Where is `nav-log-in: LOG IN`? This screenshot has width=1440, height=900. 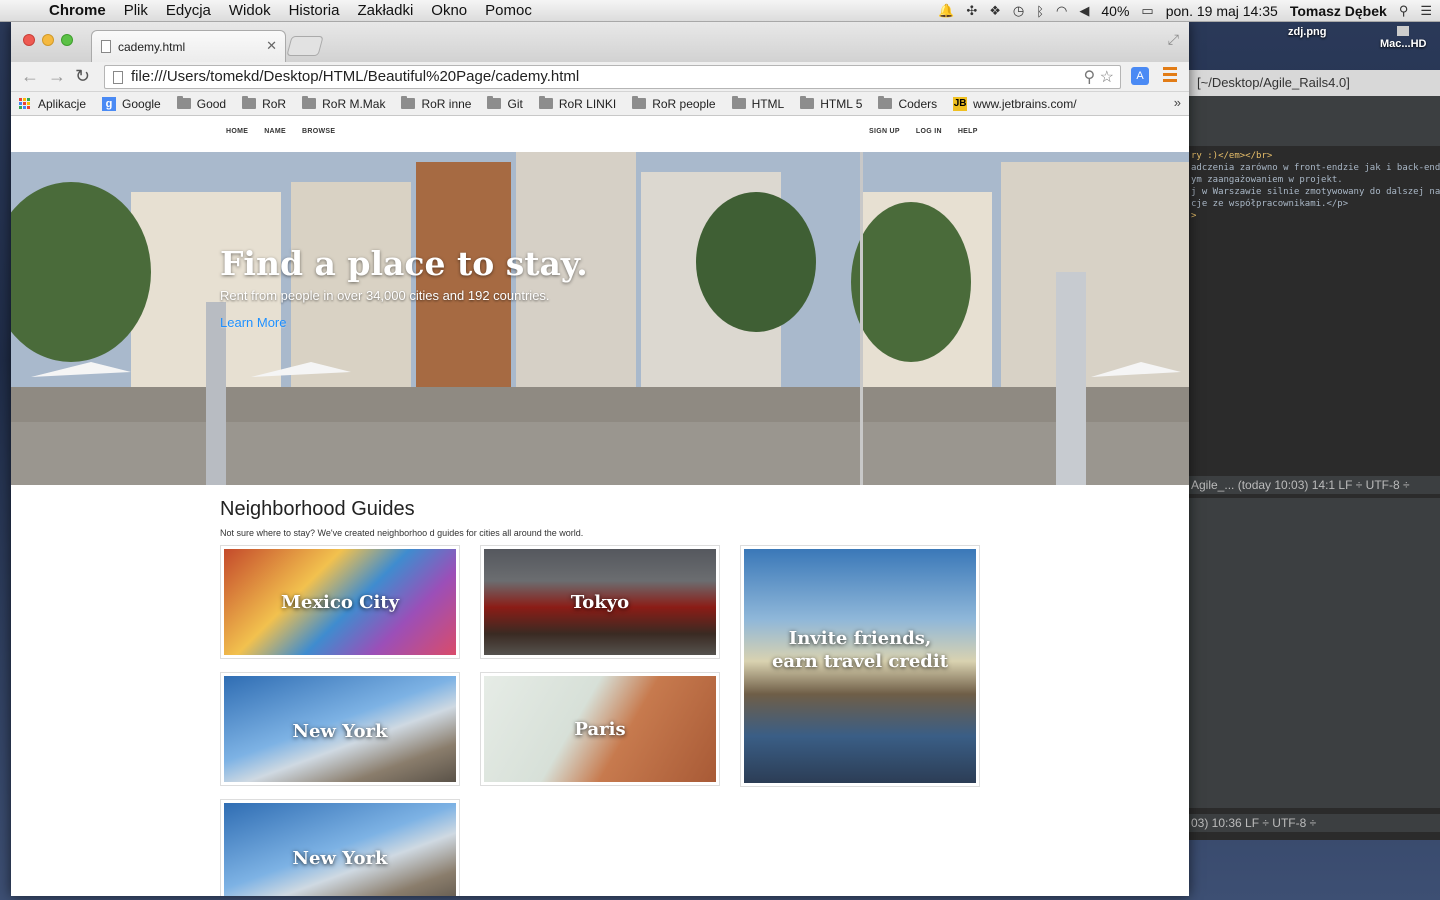 nav-log-in: LOG IN is located at coordinates (929, 131).